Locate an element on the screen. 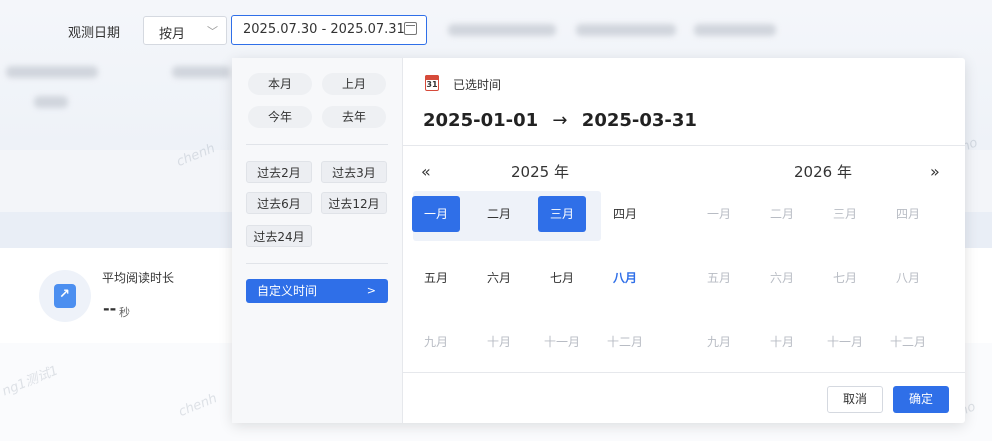 This screenshot has height=441, width=992. month-2025-jun: 六月 is located at coordinates (499, 278).